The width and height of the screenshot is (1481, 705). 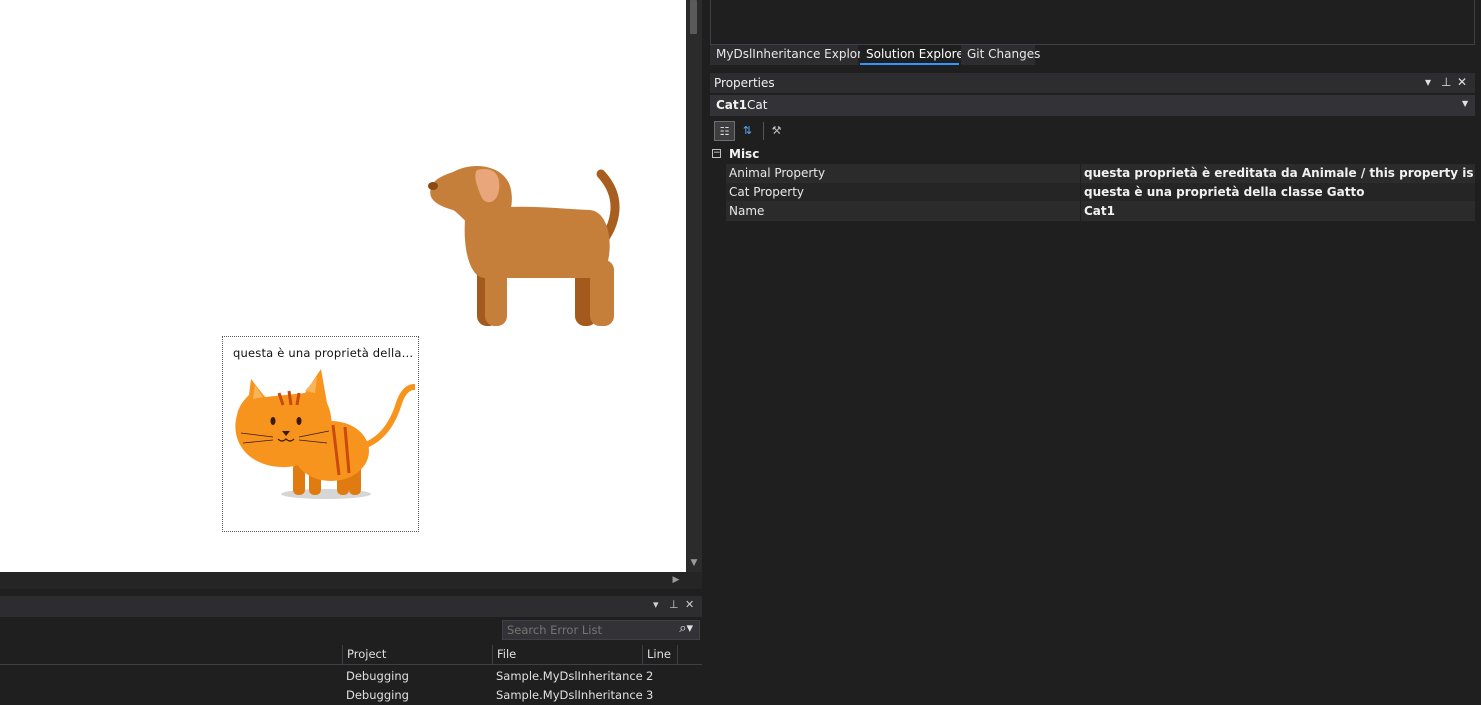 What do you see at coordinates (744, 83) in the screenshot?
I see `properties-title: Properties` at bounding box center [744, 83].